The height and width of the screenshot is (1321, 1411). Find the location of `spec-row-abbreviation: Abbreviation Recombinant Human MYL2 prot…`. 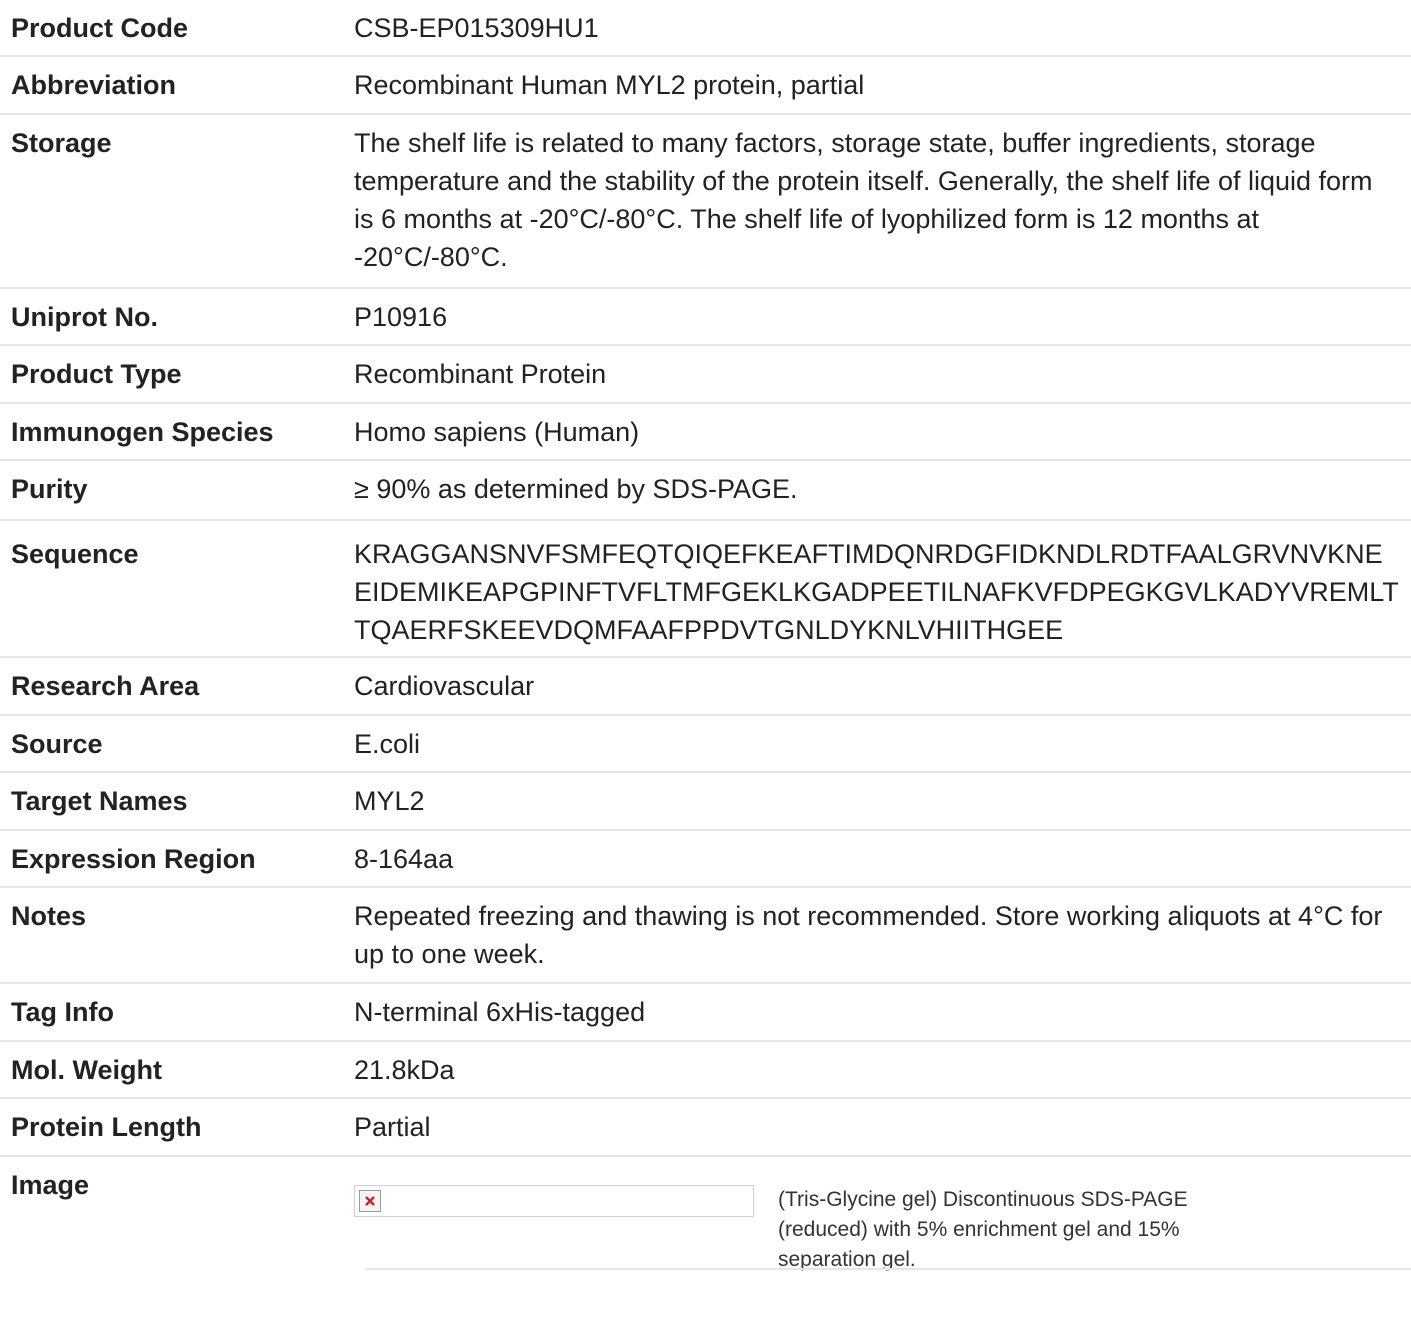

spec-row-abbreviation: Abbreviation Recombinant Human MYL2 prot… is located at coordinates (705, 86).